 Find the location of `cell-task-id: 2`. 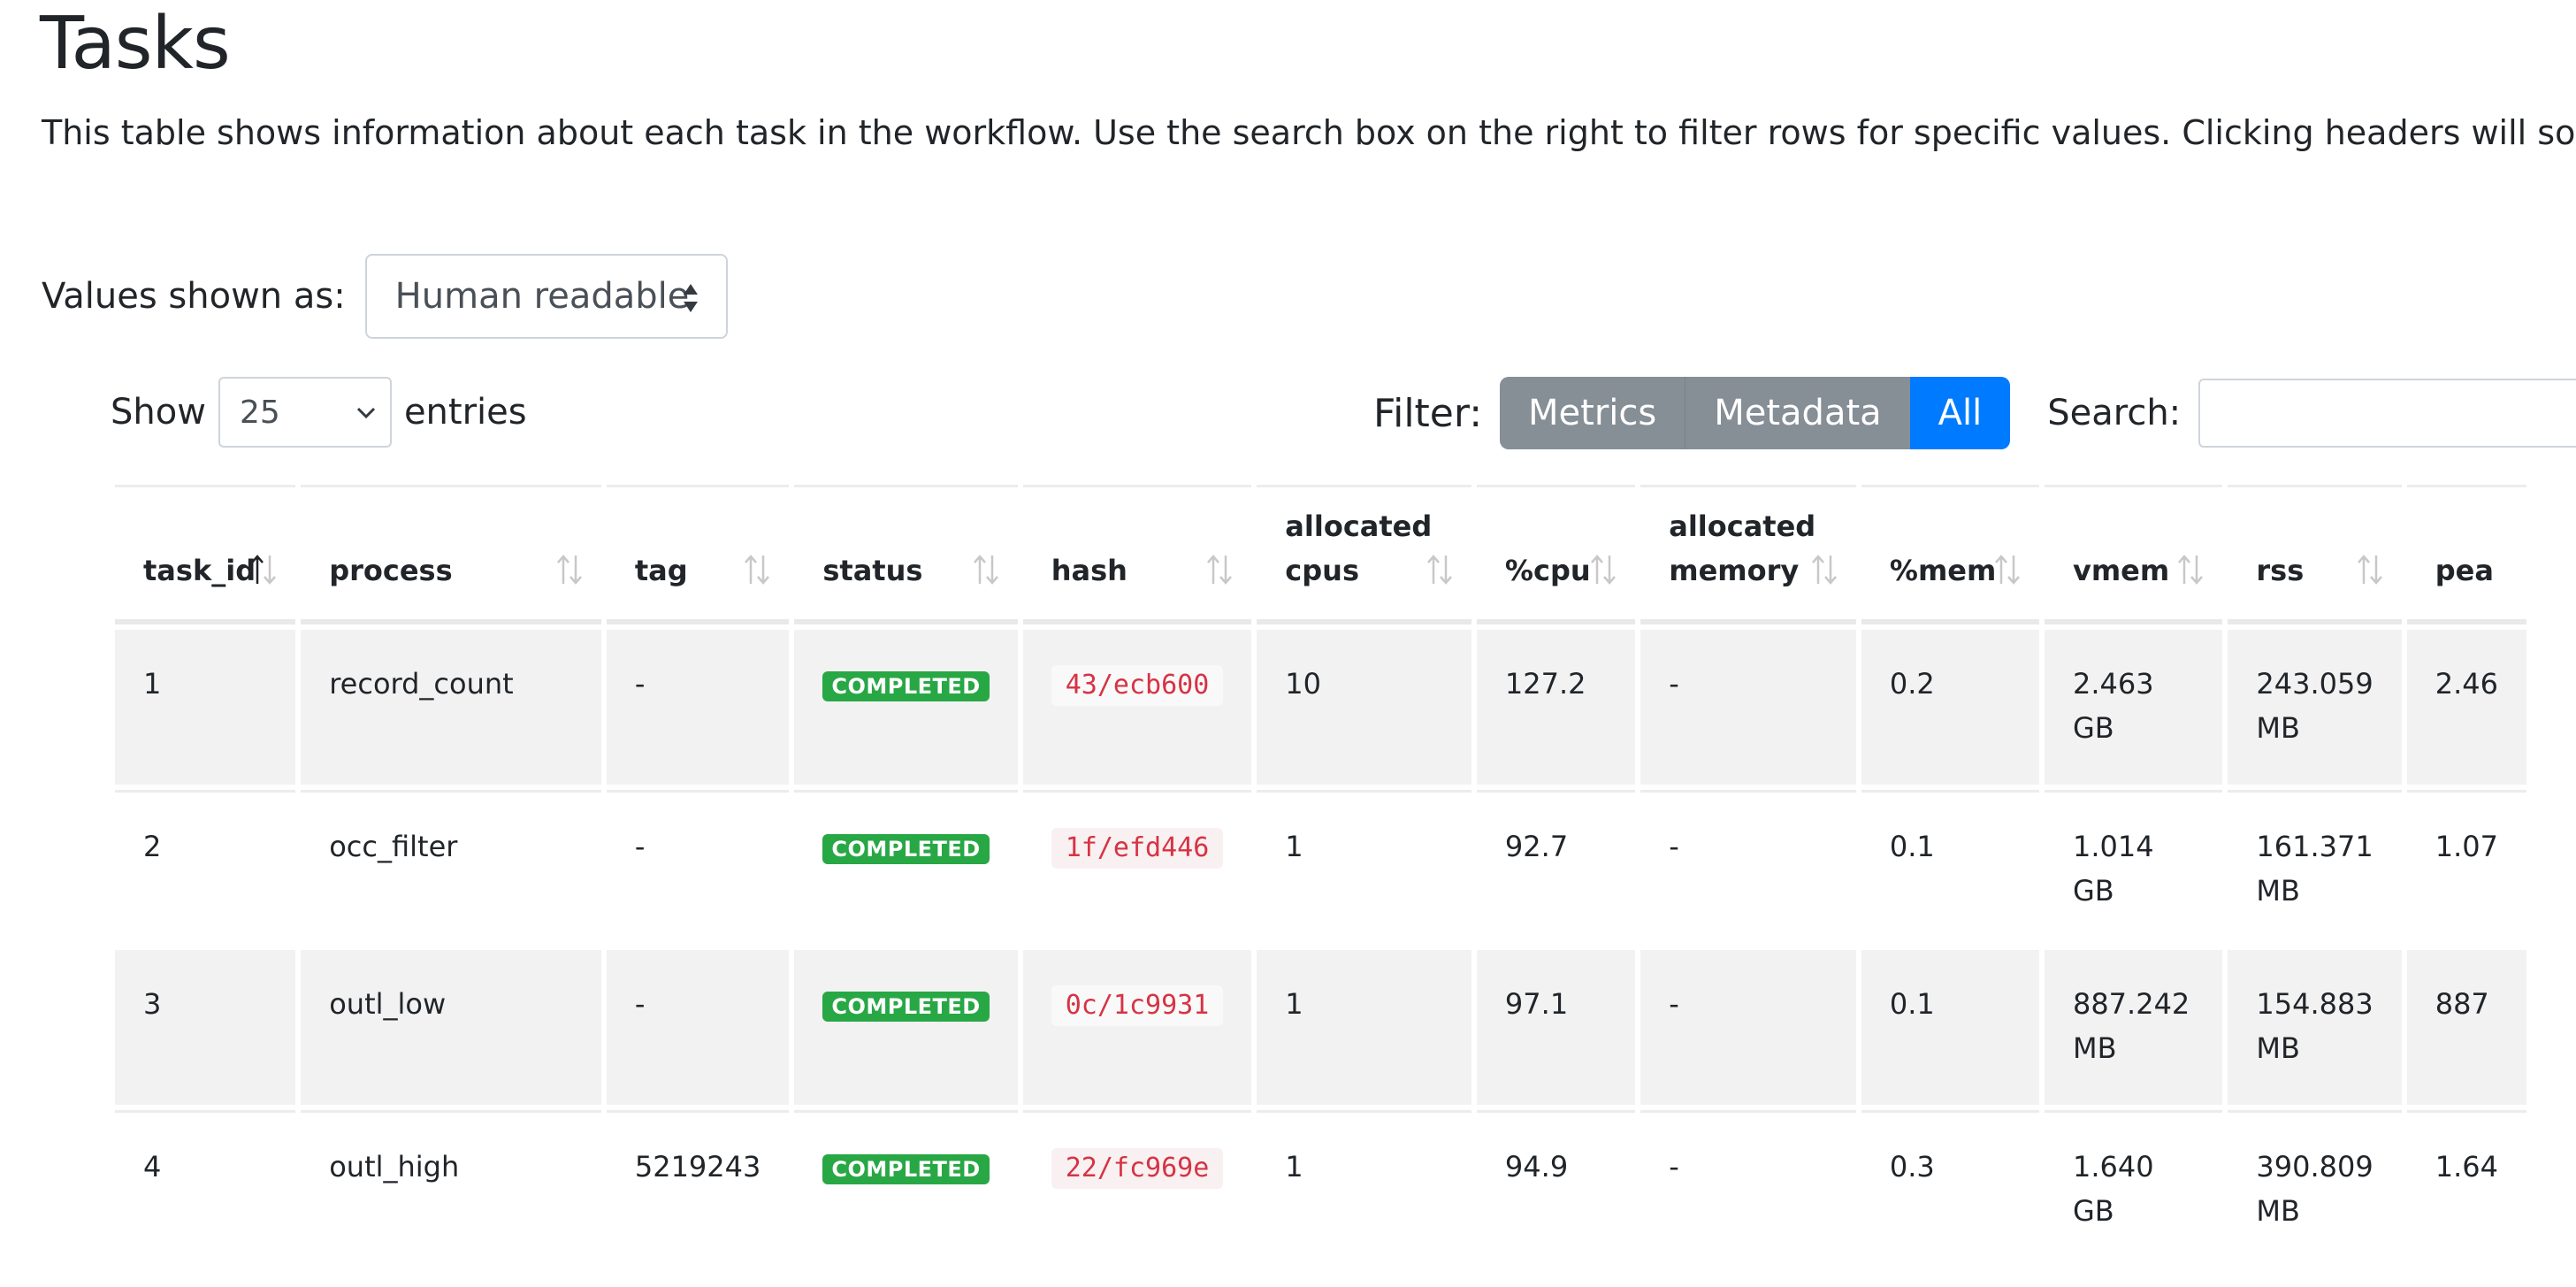

cell-task-id: 2 is located at coordinates (205, 867).